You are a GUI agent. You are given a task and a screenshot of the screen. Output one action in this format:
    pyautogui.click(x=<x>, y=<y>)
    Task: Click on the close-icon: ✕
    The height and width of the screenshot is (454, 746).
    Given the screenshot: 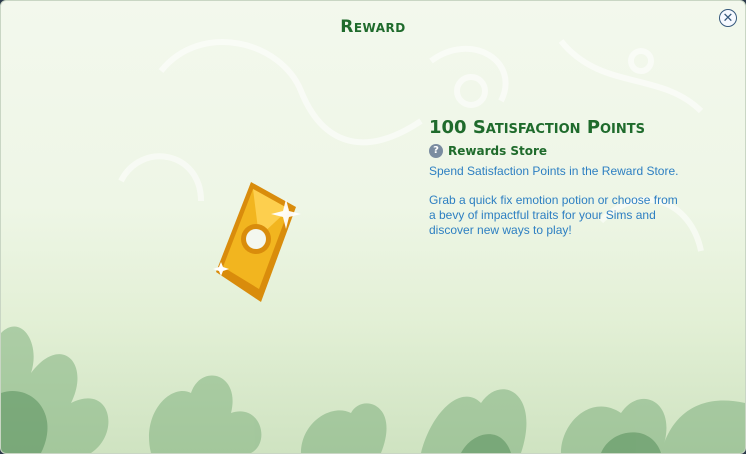 What is the action you would take?
    pyautogui.click(x=728, y=18)
    